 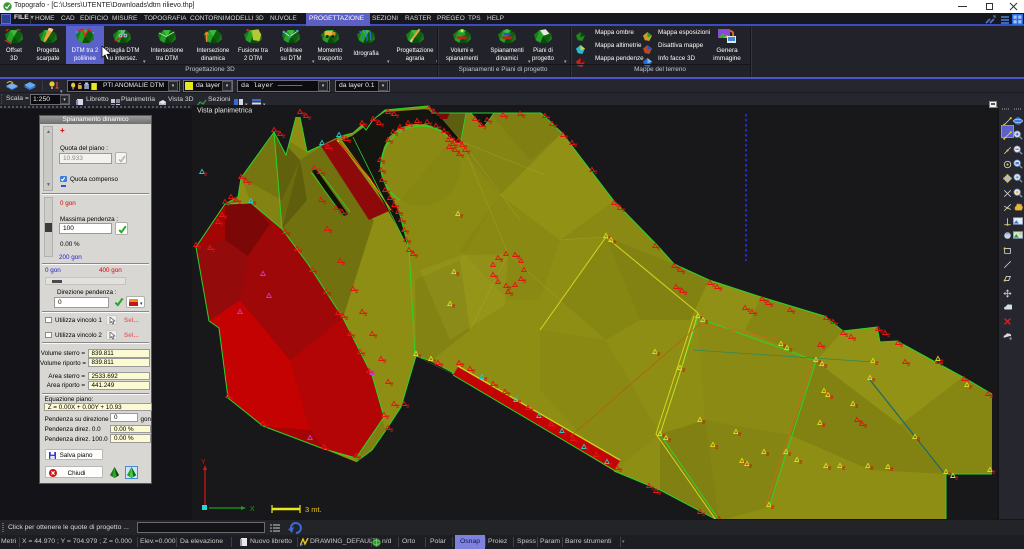 I want to click on svg-text: X, so click(x=252, y=509).